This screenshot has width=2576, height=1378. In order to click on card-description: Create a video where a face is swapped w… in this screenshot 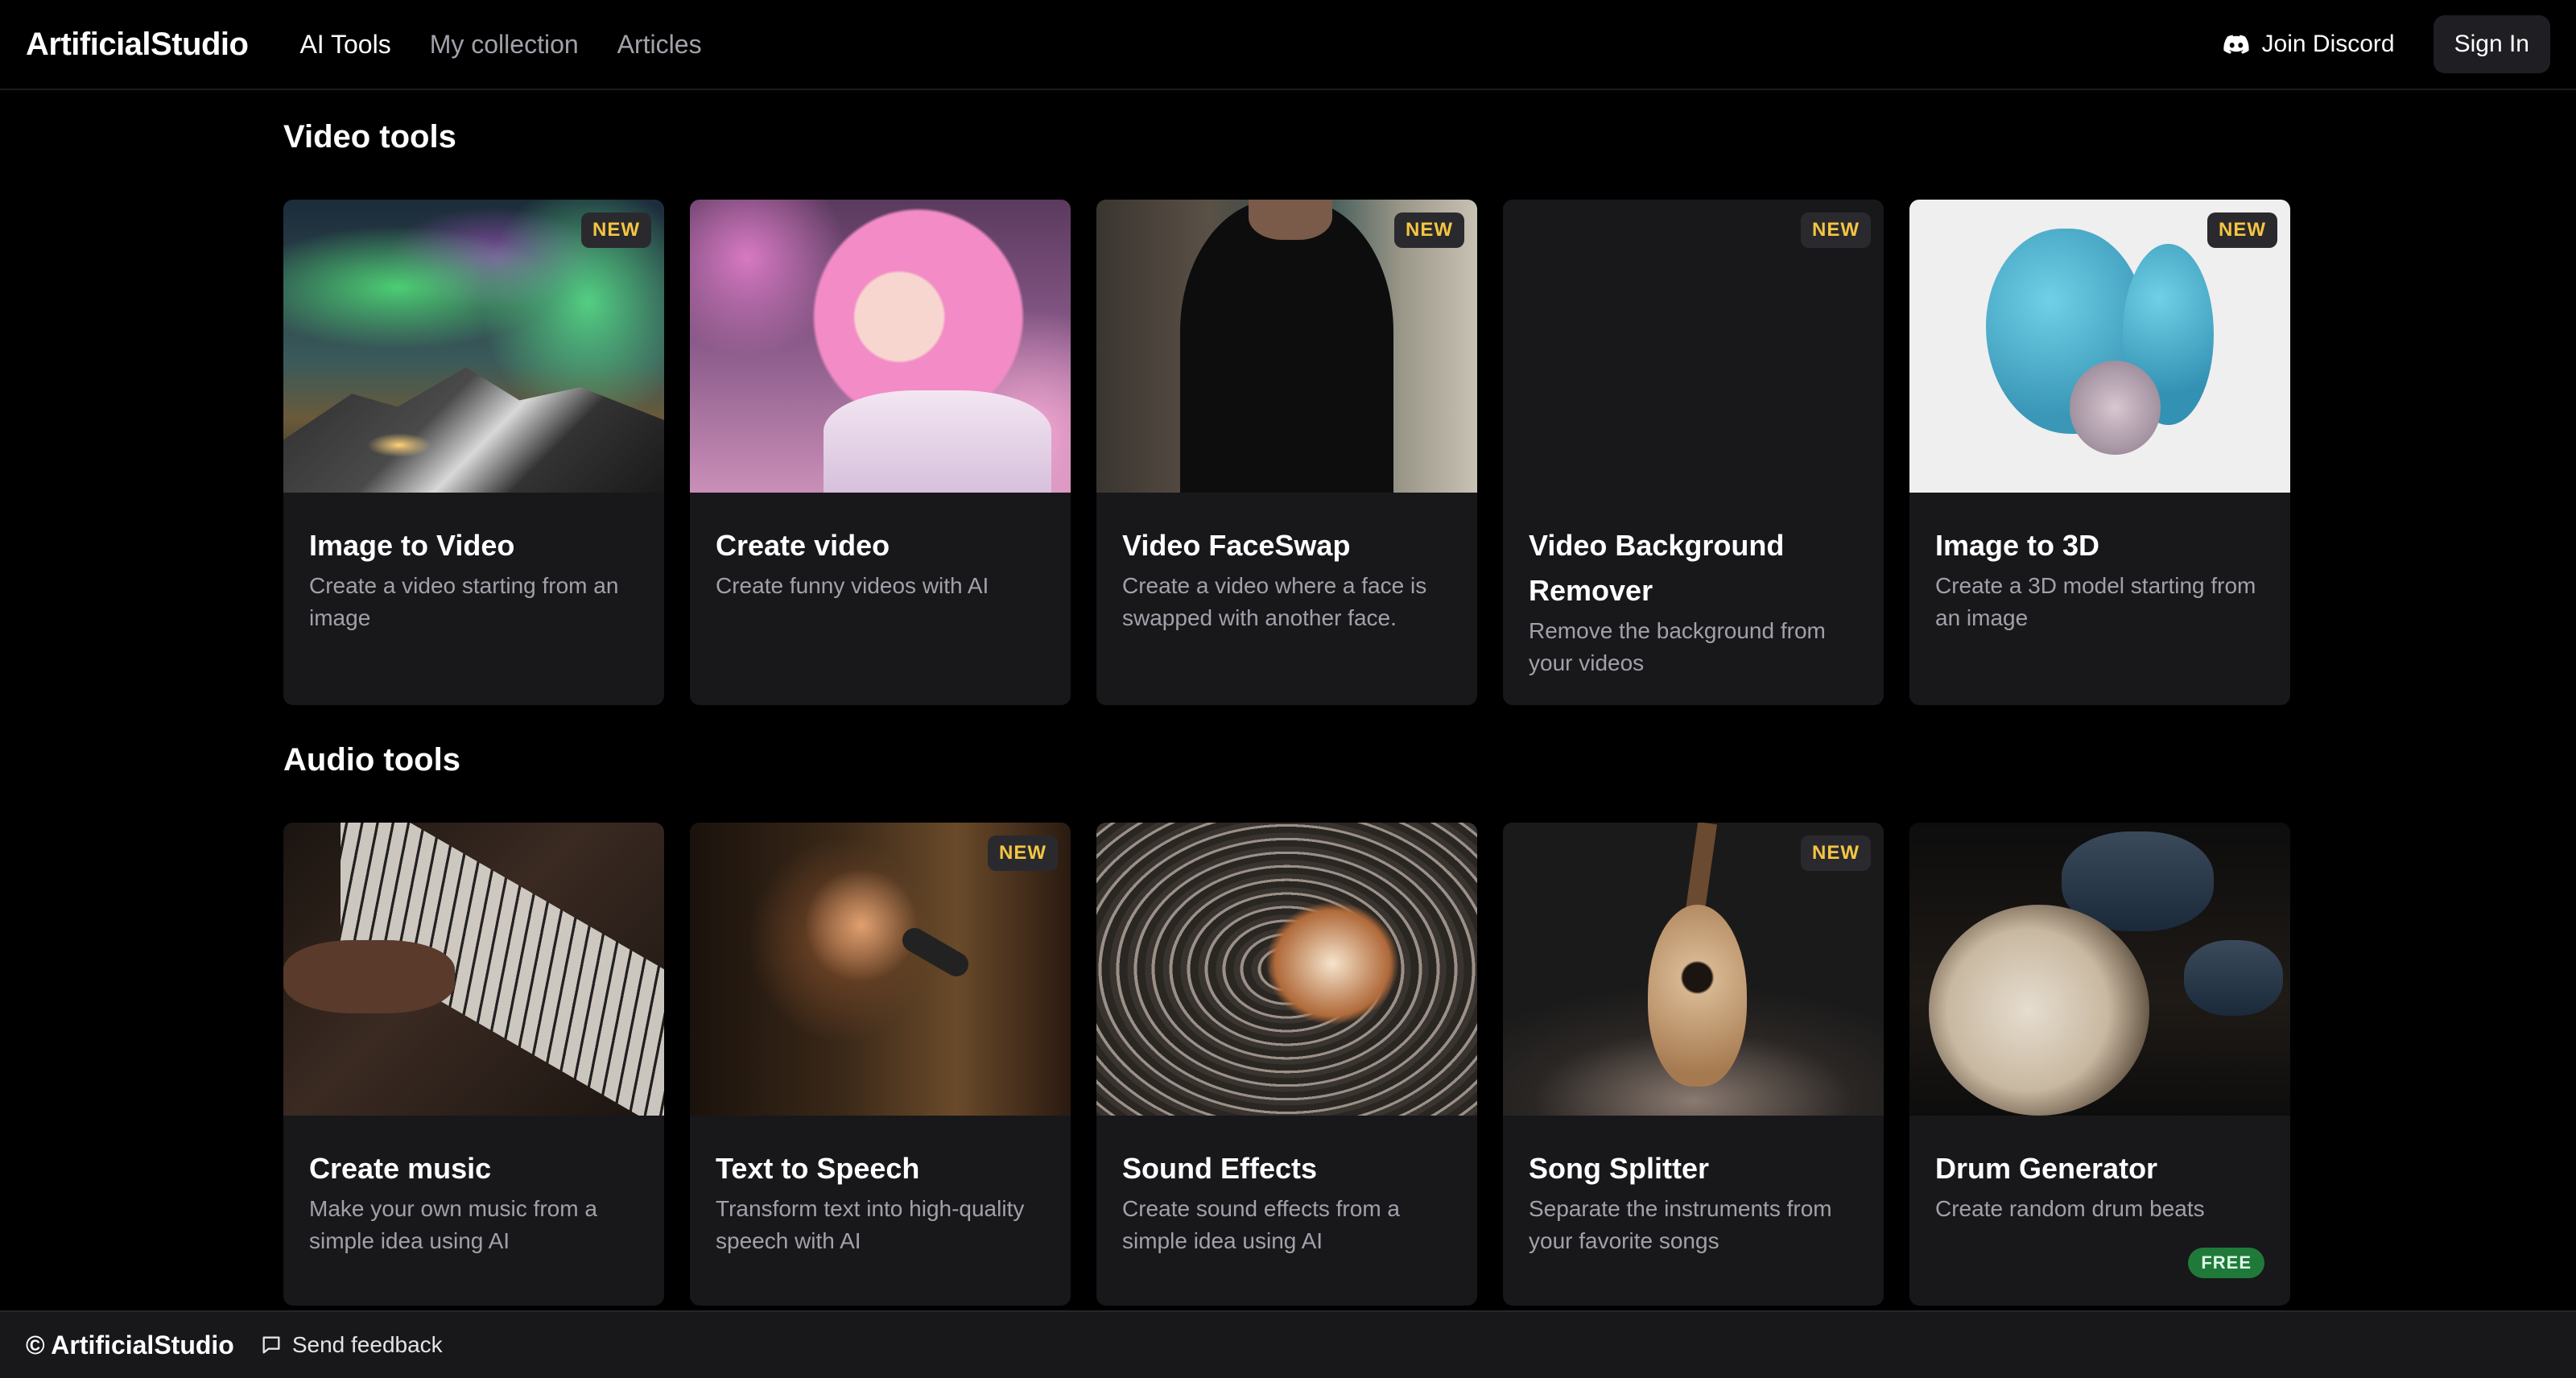, I will do `click(1274, 602)`.